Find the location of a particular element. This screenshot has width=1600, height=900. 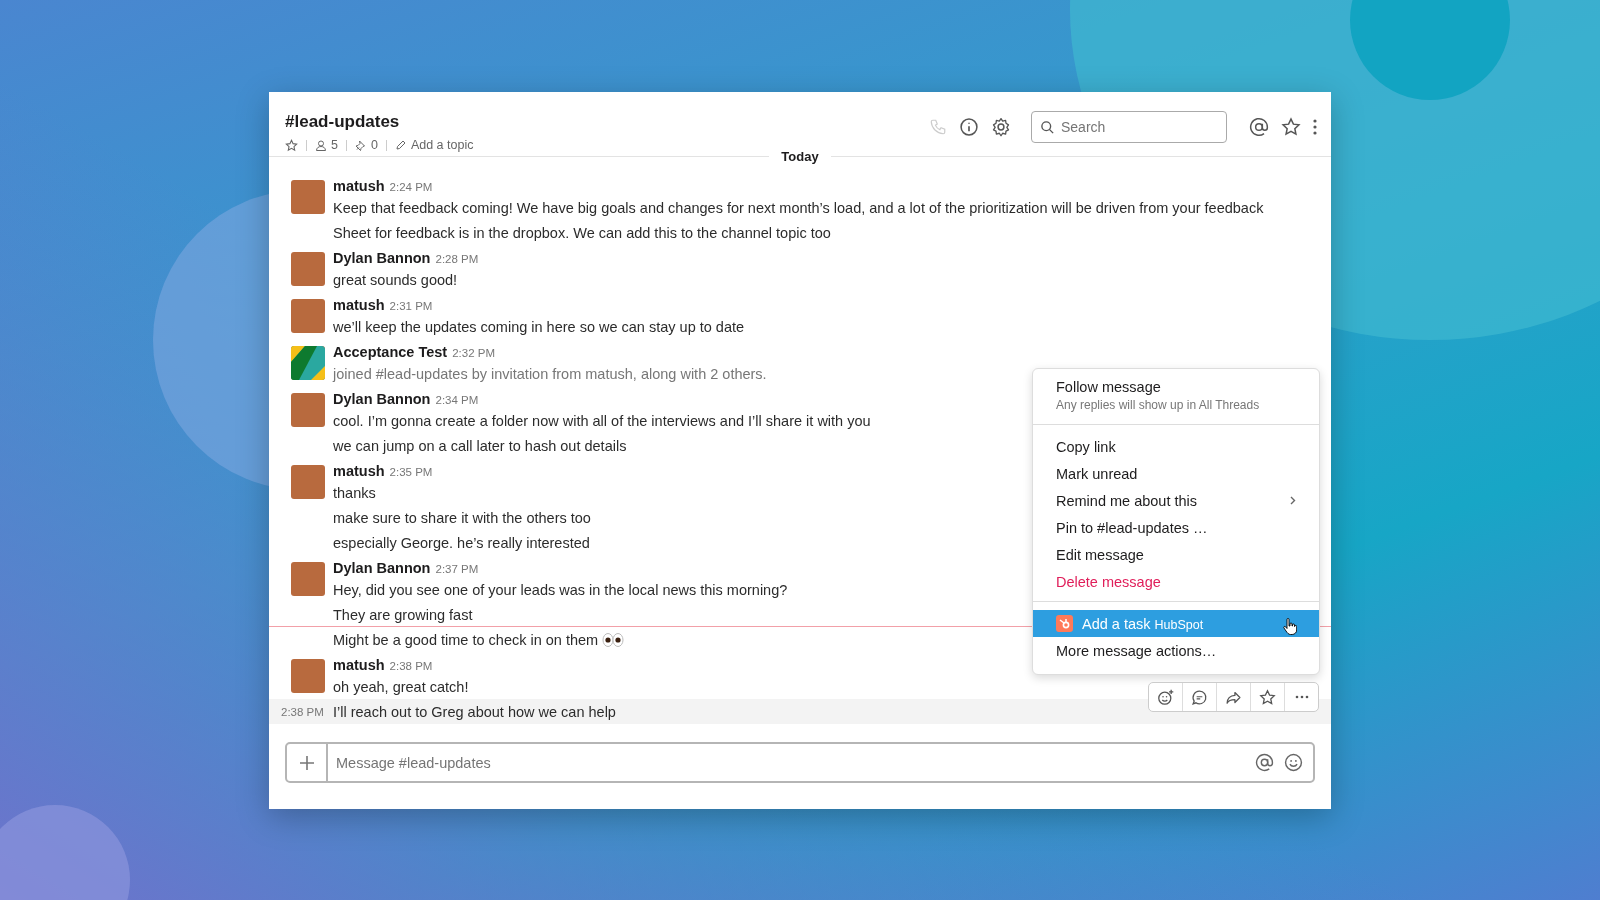

message-time: 2:31 PM is located at coordinates (411, 306).